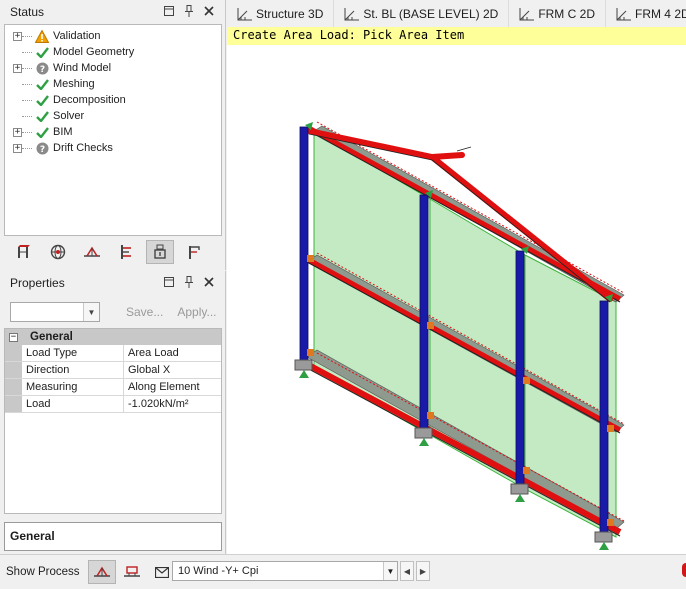 Image resolution: width=686 pixels, height=589 pixels. What do you see at coordinates (77, 36) in the screenshot?
I see `tree-item-label: Validation` at bounding box center [77, 36].